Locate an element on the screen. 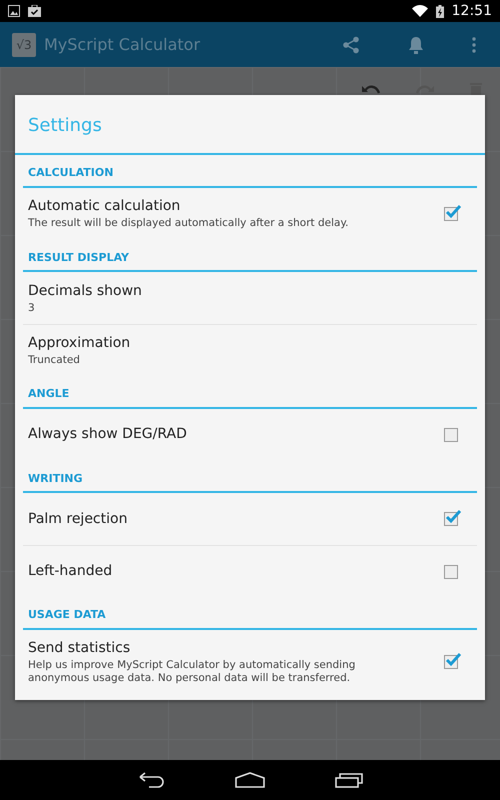 The width and height of the screenshot is (500, 800). setting-title: Decimals shown is located at coordinates (85, 291).